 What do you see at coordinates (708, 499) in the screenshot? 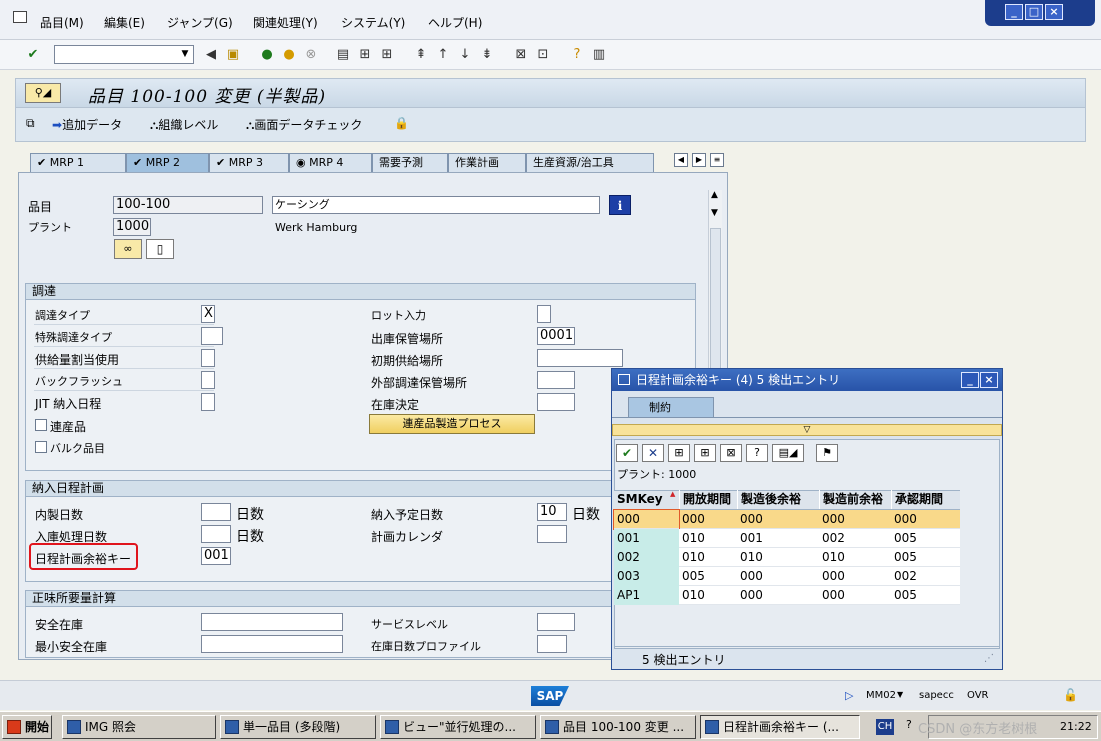
I see `col-opening-period: 開放期間` at bounding box center [708, 499].